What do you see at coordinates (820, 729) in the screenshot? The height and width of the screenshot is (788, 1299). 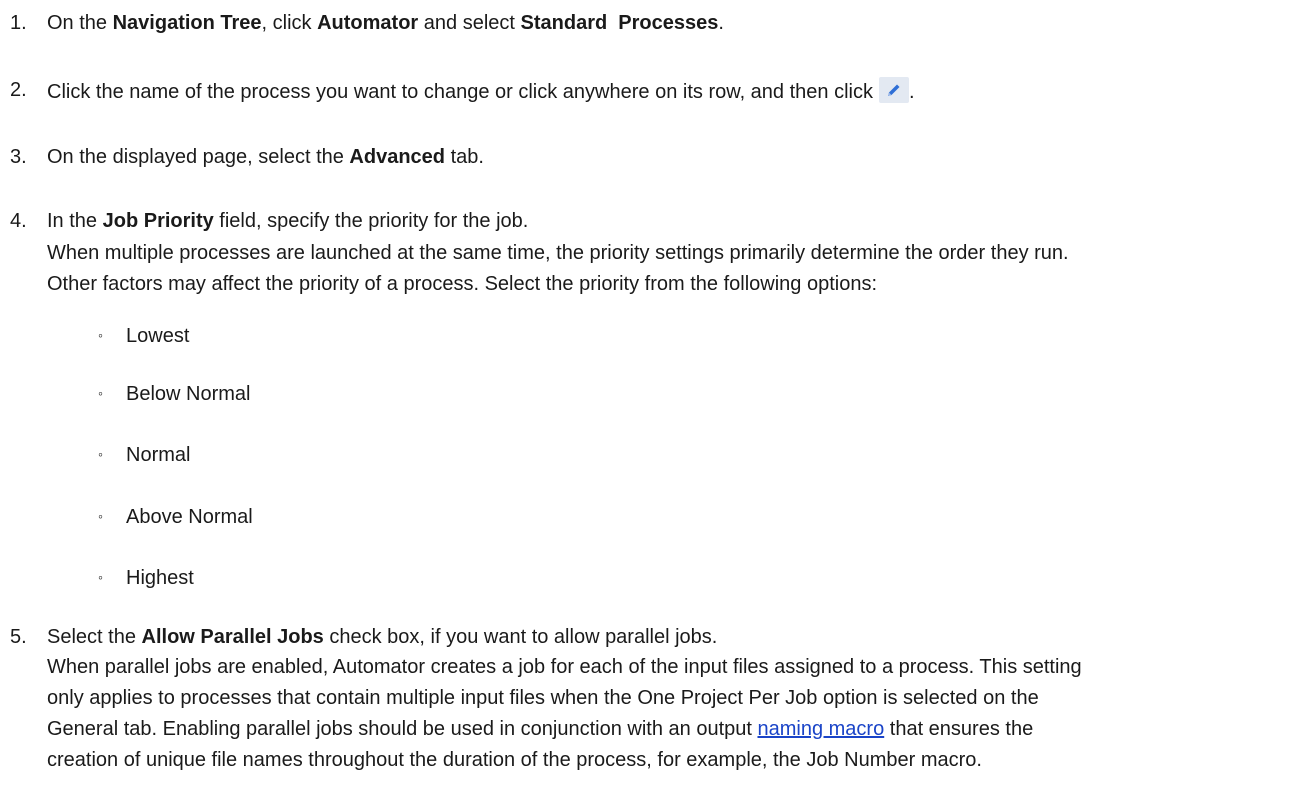 I see `naming-macro-link: naming macro` at bounding box center [820, 729].